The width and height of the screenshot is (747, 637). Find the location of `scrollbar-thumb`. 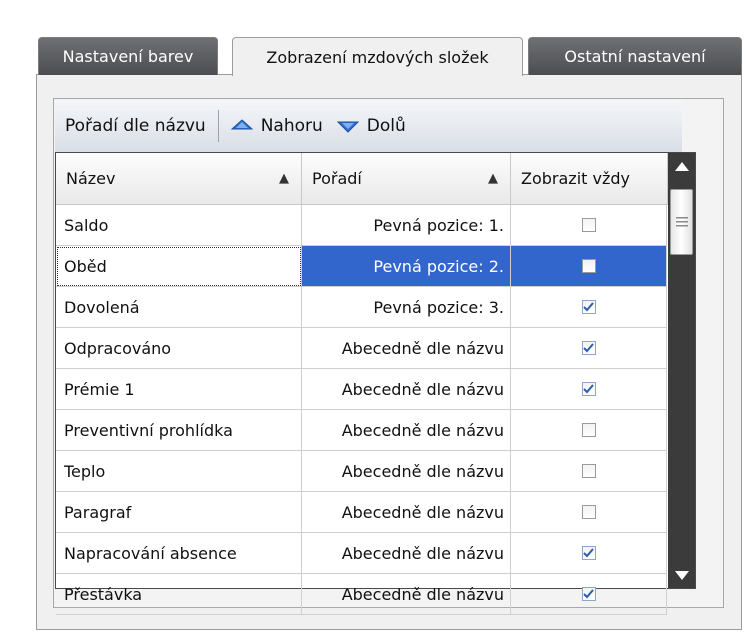

scrollbar-thumb is located at coordinates (681, 222).